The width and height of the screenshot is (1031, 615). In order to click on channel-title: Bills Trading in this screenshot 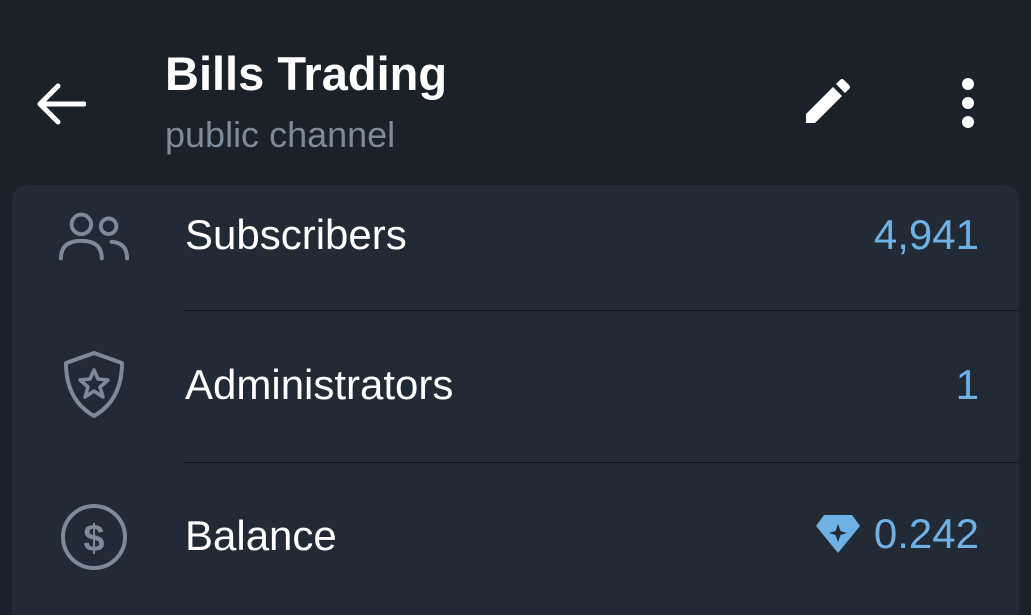, I will do `click(306, 73)`.